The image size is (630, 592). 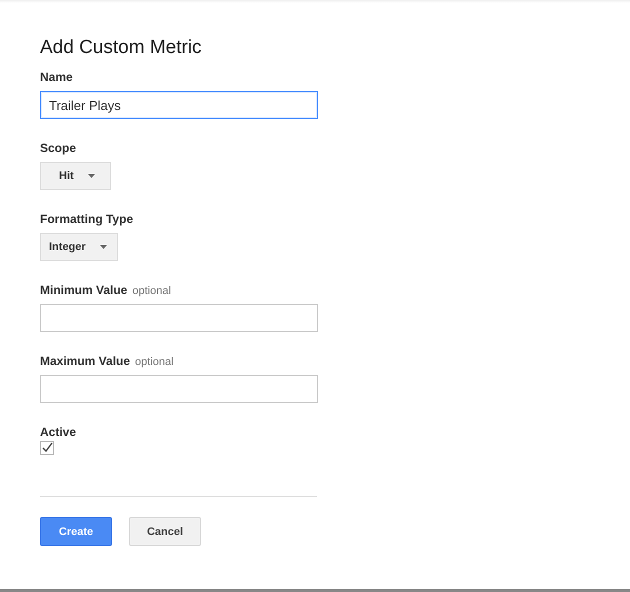 I want to click on checkbox, so click(x=47, y=448).